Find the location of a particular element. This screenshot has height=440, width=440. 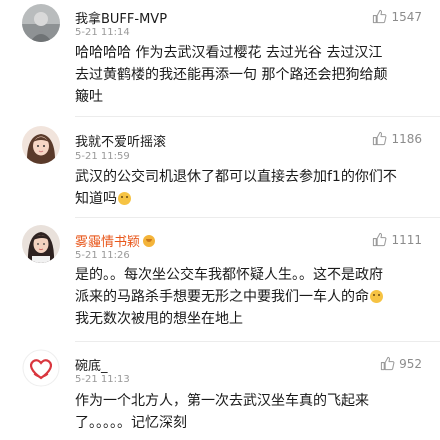

username-text: 雾霾情书颖 is located at coordinates (107, 242).